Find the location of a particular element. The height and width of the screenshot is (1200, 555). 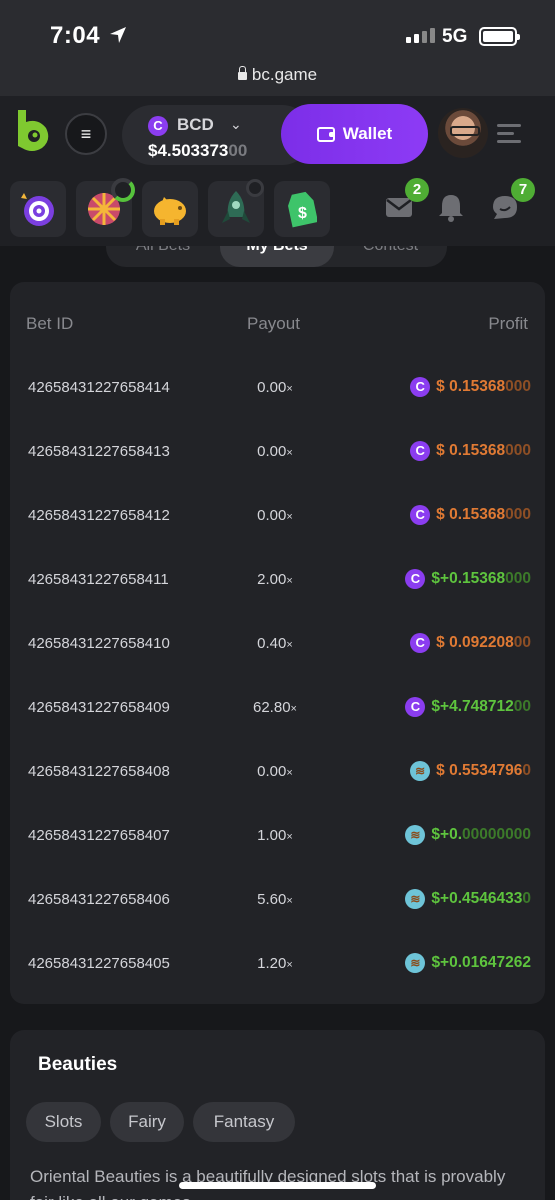

table-row: 42658431227658410 0.40× C $ 0.09220800 is located at coordinates (277, 665).